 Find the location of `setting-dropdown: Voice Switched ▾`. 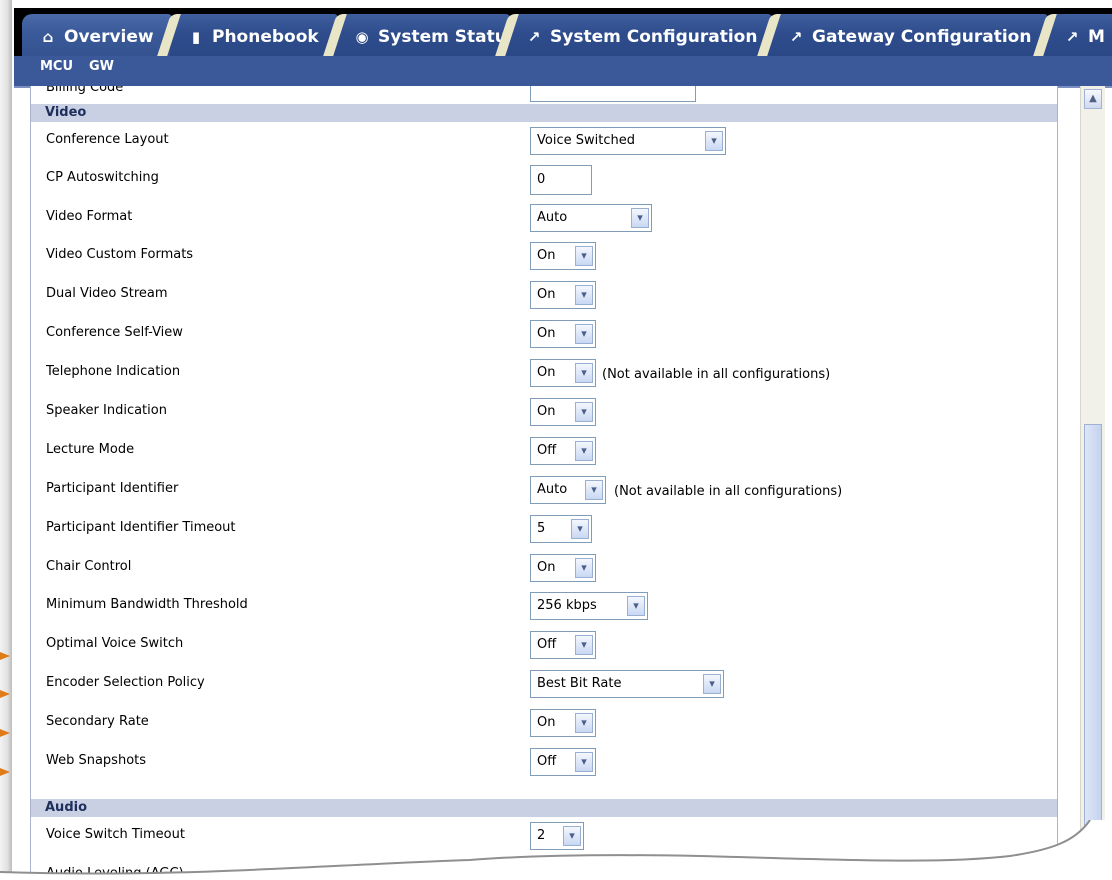

setting-dropdown: Voice Switched ▾ is located at coordinates (628, 141).